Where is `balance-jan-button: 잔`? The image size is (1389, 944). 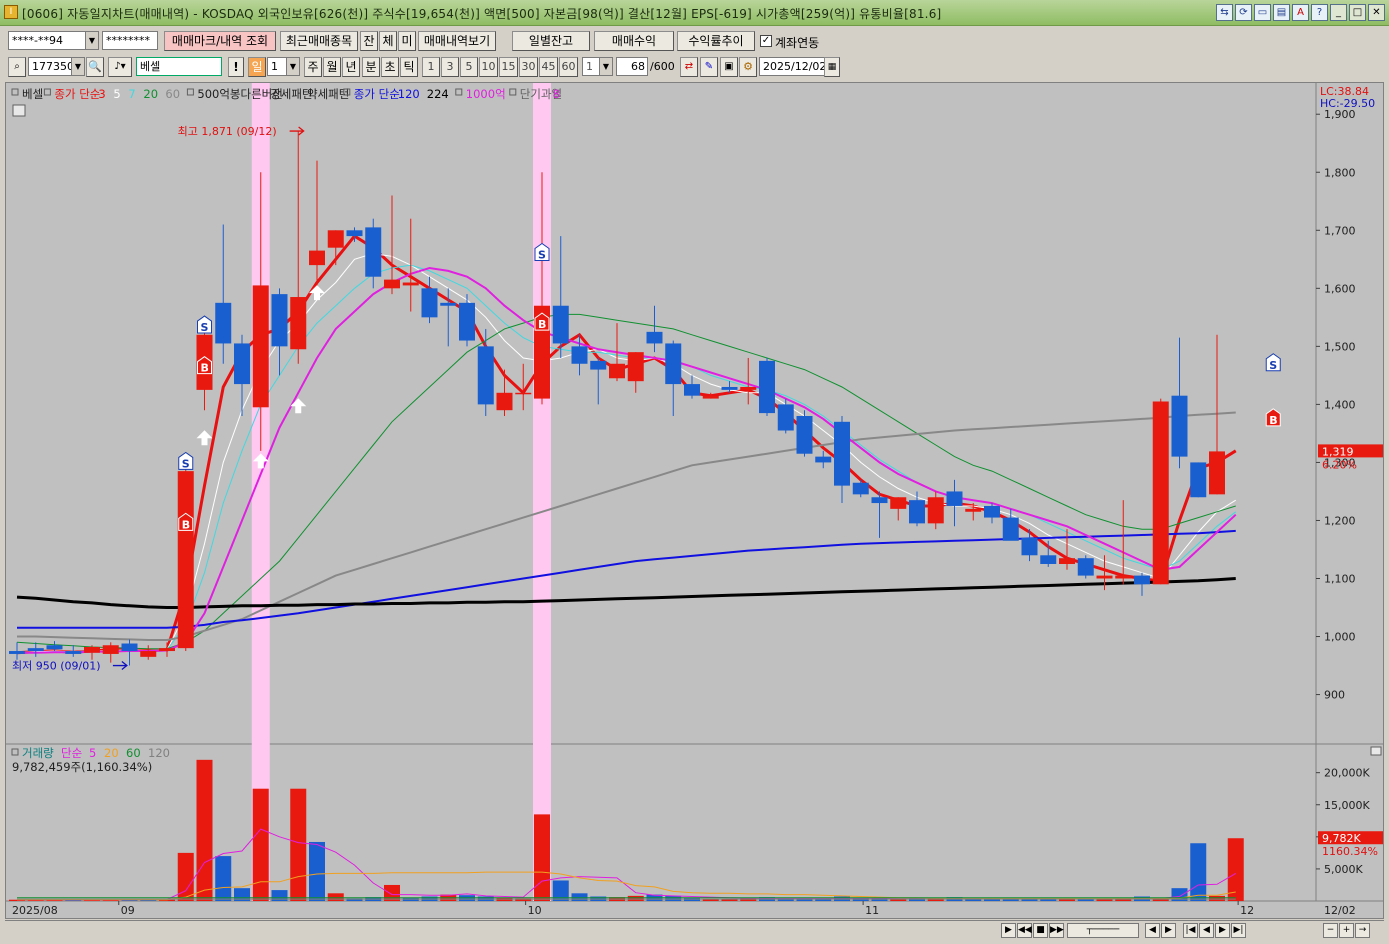 balance-jan-button: 잔 is located at coordinates (369, 41).